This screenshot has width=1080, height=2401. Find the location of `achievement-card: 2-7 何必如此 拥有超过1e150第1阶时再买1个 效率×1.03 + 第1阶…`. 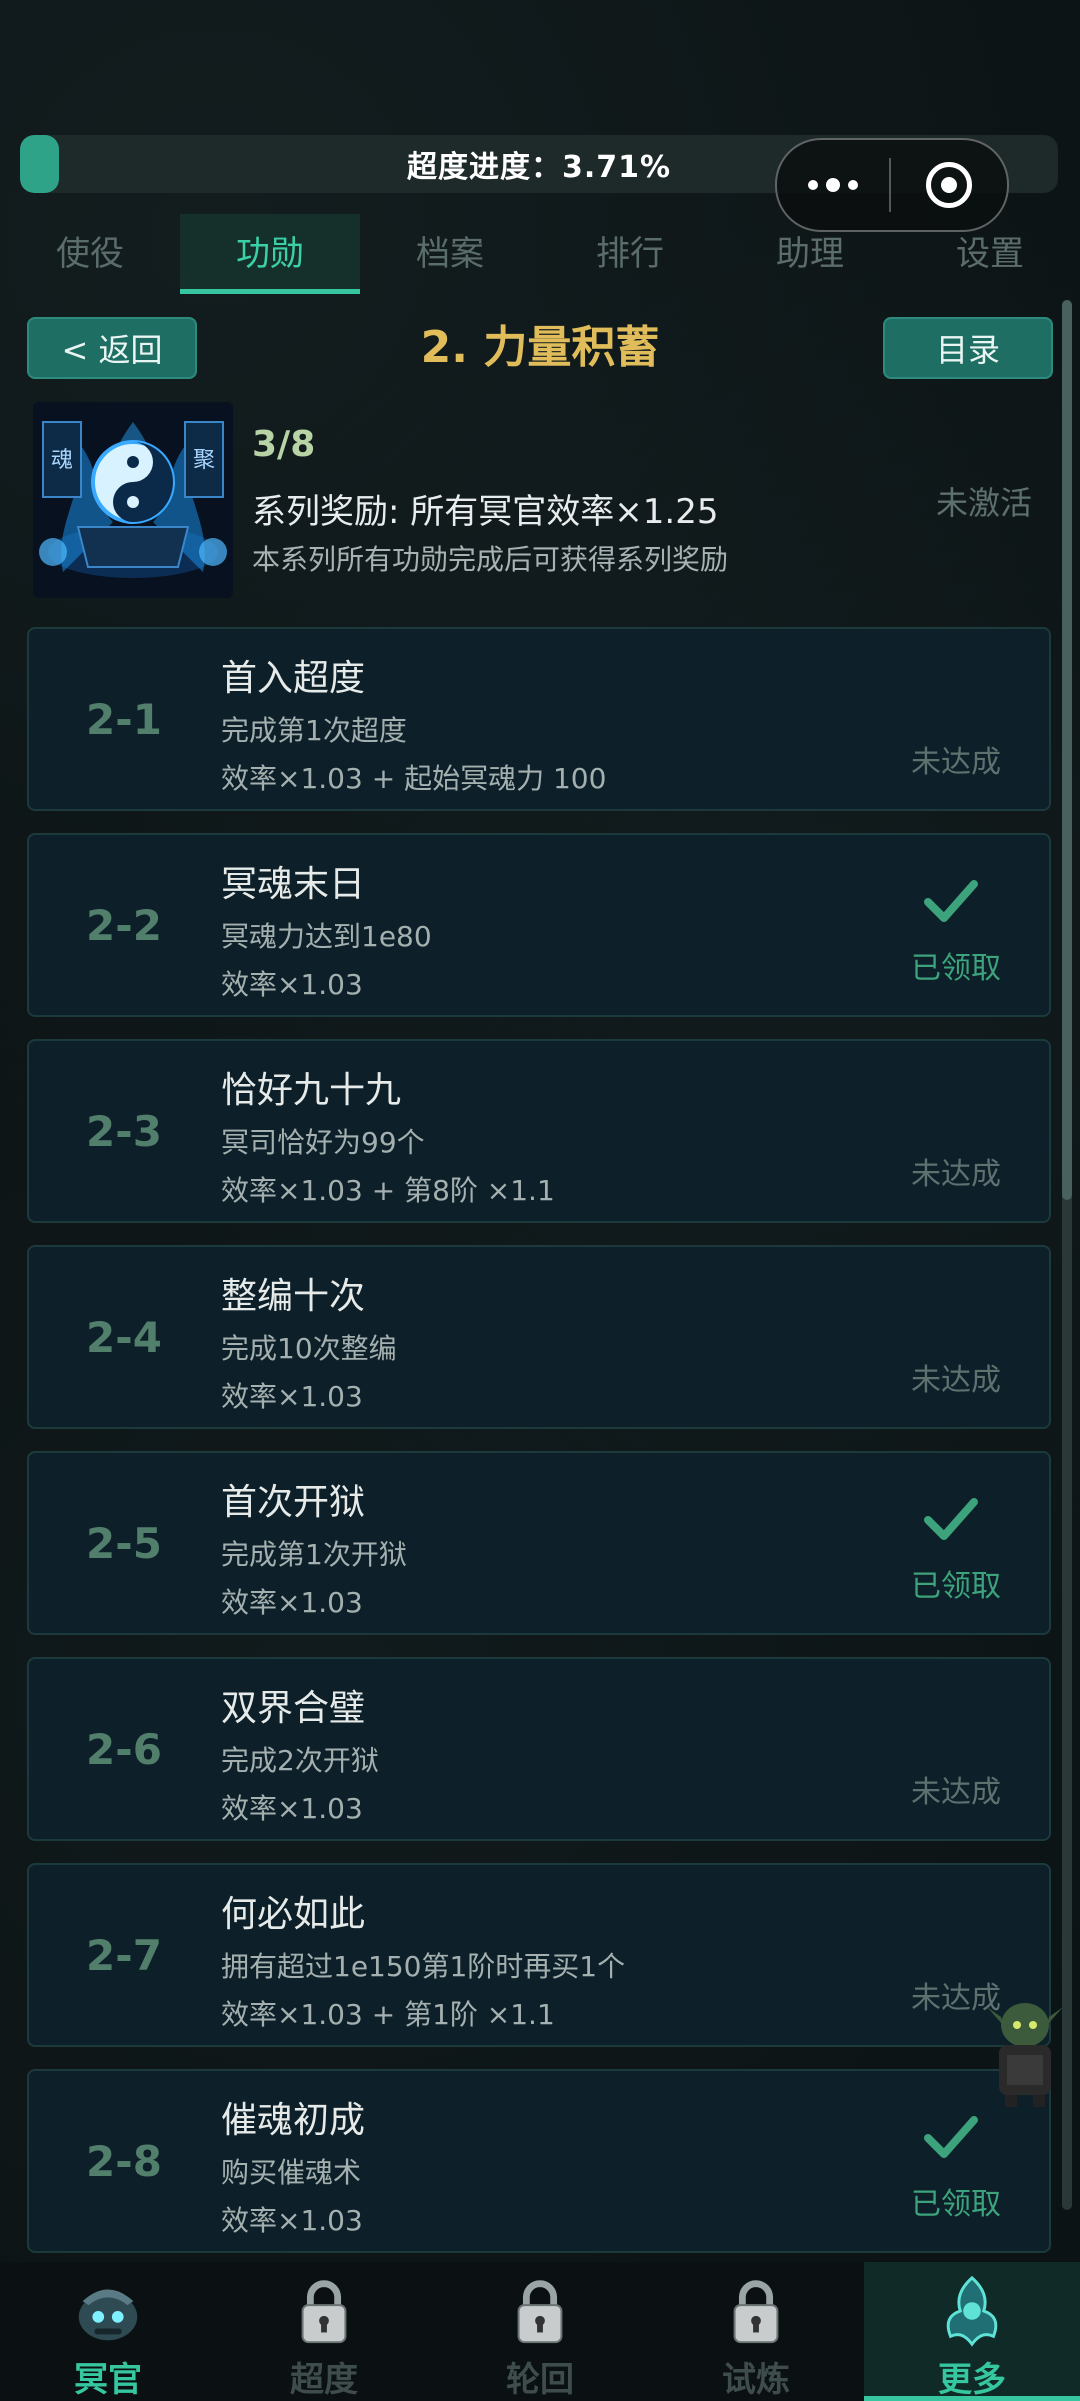

achievement-card: 2-7 何必如此 拥有超过1e150第1阶时再买1个 效率×1.03 + 第1阶… is located at coordinates (539, 1955).